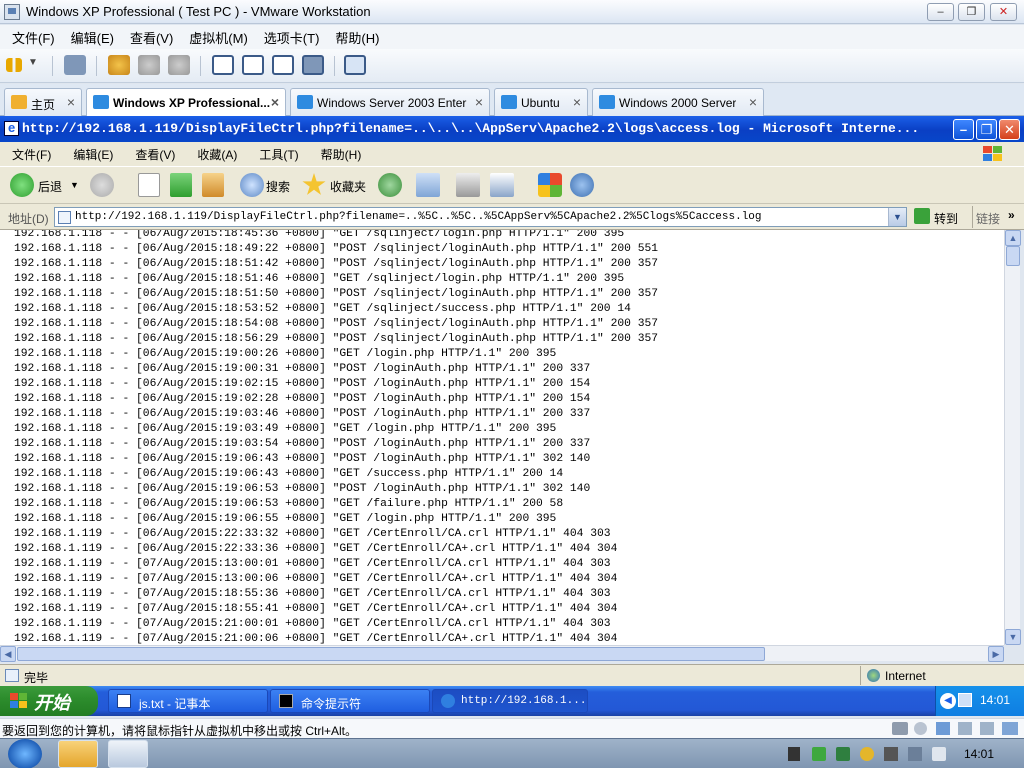 This screenshot has width=1024, height=768. Describe the element at coordinates (283, 65) in the screenshot. I see `fullscreen-icon` at that location.